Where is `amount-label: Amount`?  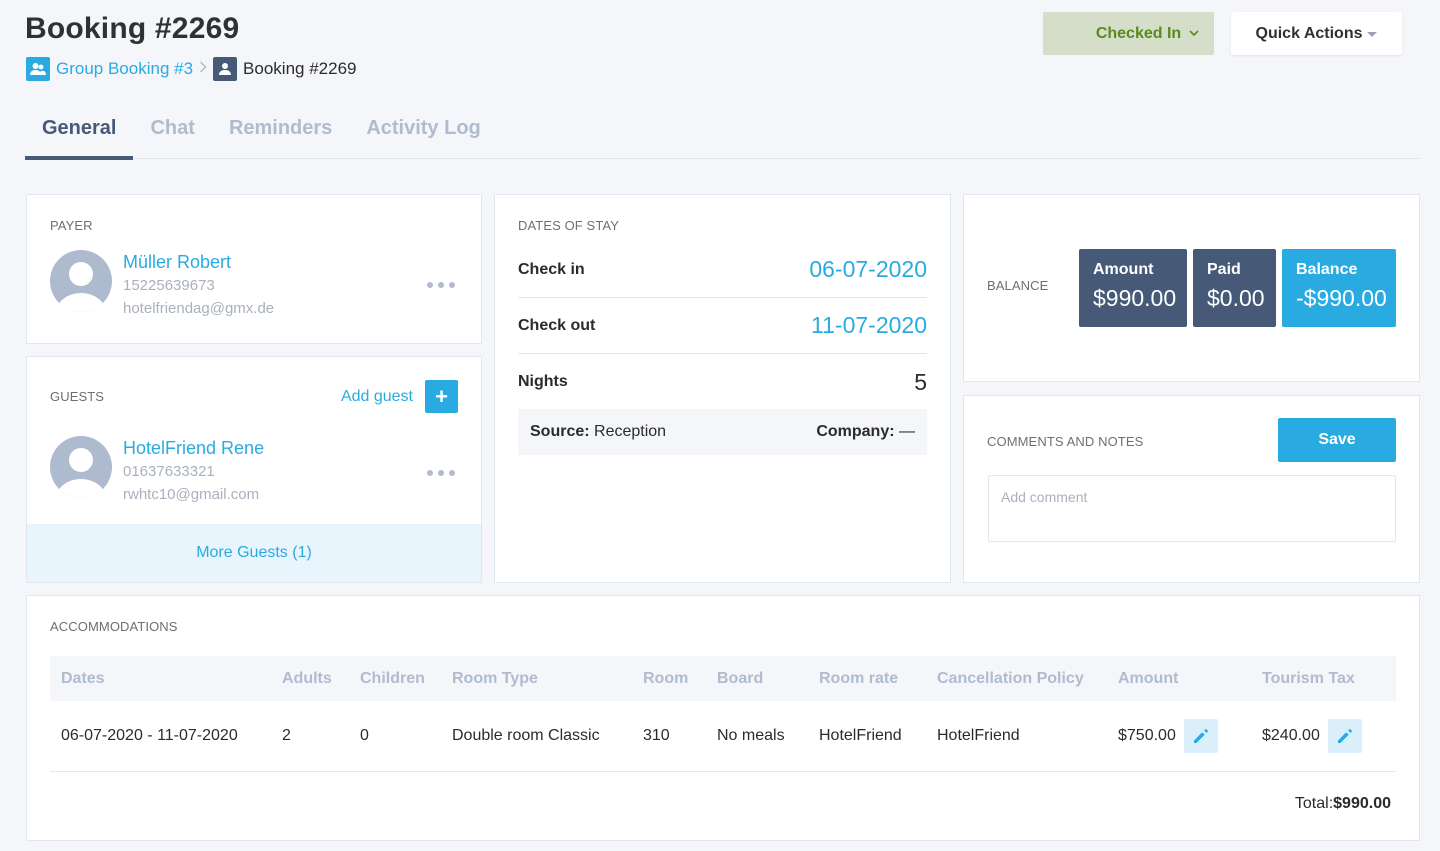 amount-label: Amount is located at coordinates (1123, 269).